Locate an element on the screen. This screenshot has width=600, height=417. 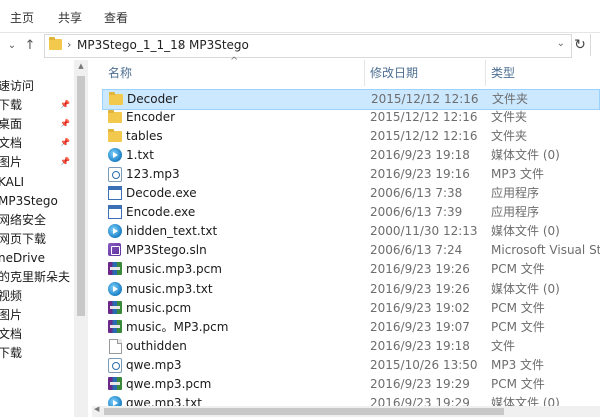
file-modified-date: 2016/9/23 19:02 is located at coordinates (420, 307).